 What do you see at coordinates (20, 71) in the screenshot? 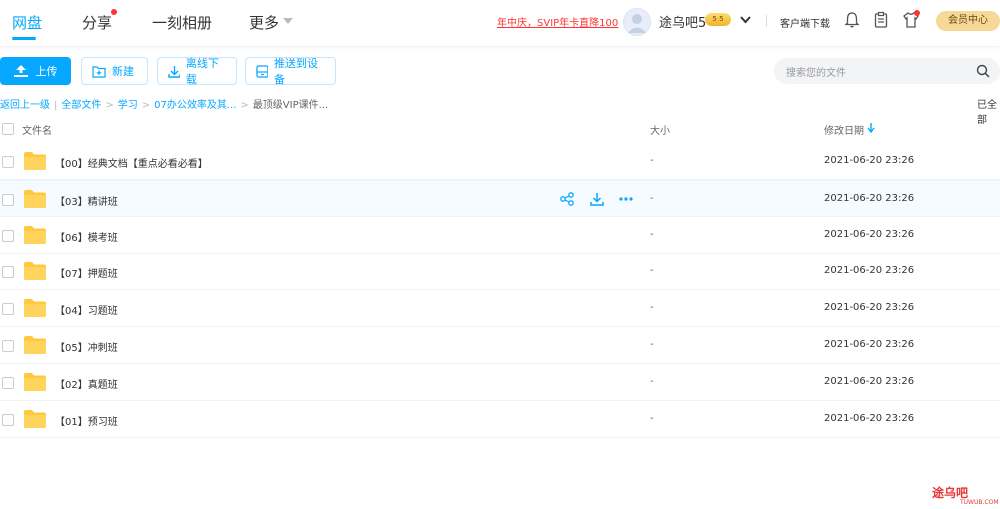
I see `upload-icon` at bounding box center [20, 71].